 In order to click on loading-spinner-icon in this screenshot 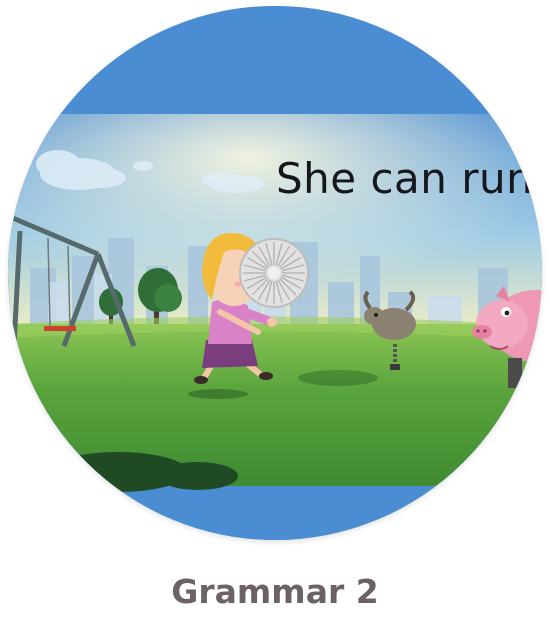, I will do `click(274, 273)`.